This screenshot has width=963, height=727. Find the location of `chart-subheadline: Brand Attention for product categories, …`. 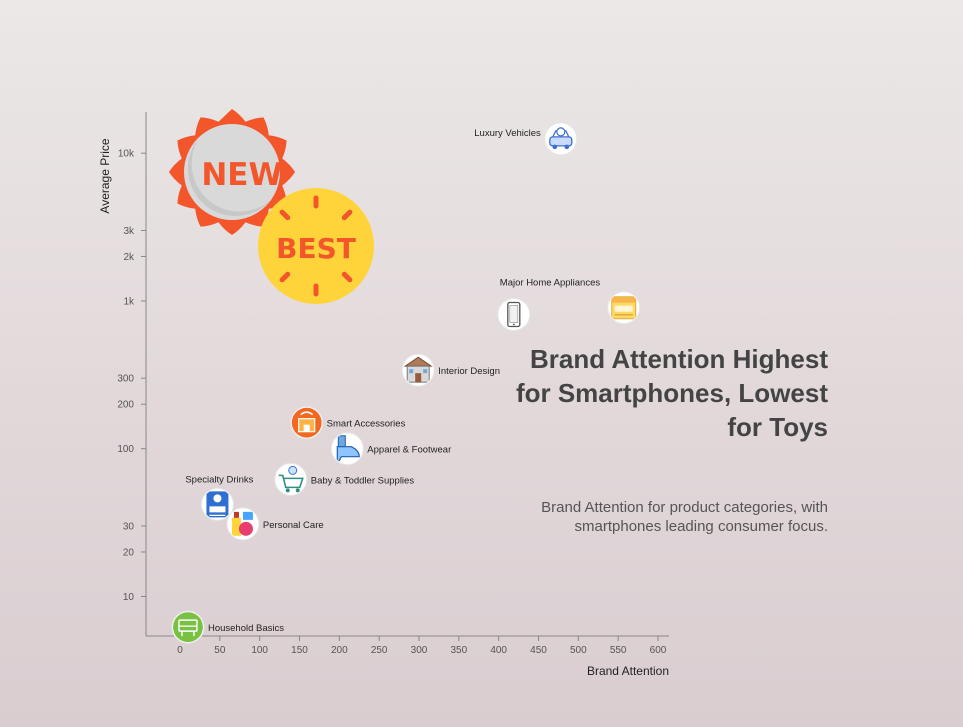

chart-subheadline: Brand Attention for product categories, … is located at coordinates (684, 517).